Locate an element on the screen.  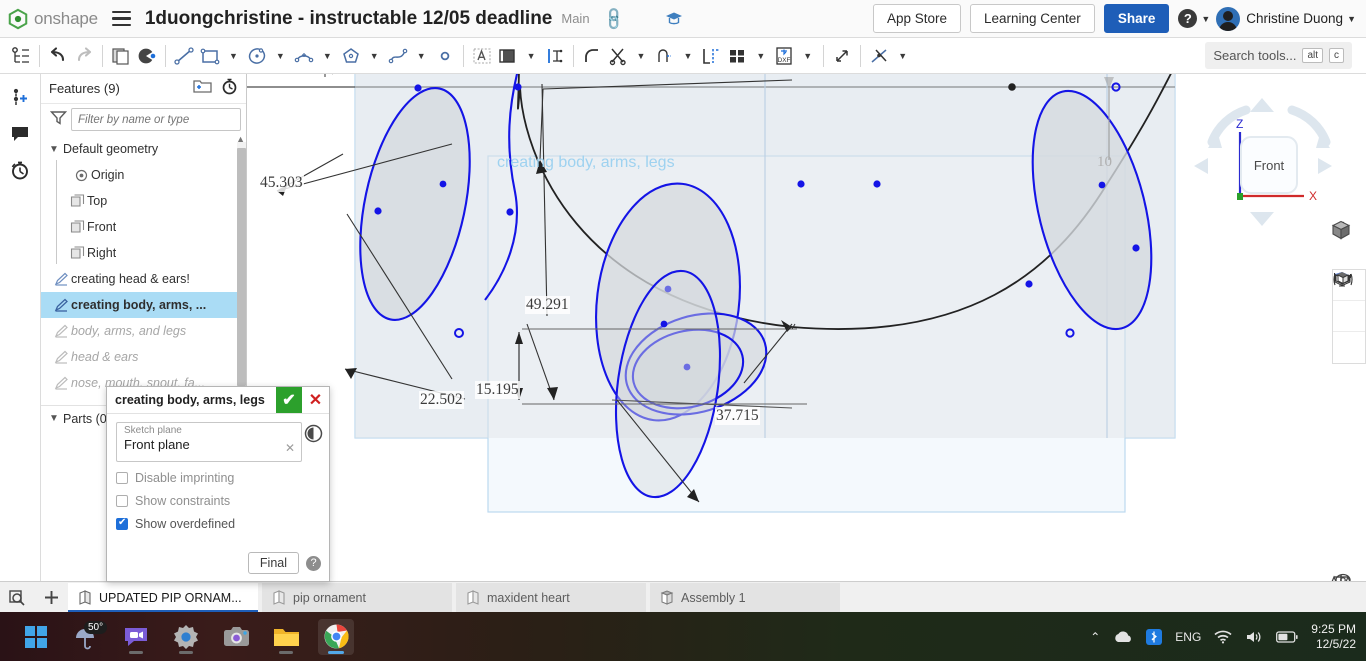
confirm-button: ✔ is located at coordinates (289, 400).